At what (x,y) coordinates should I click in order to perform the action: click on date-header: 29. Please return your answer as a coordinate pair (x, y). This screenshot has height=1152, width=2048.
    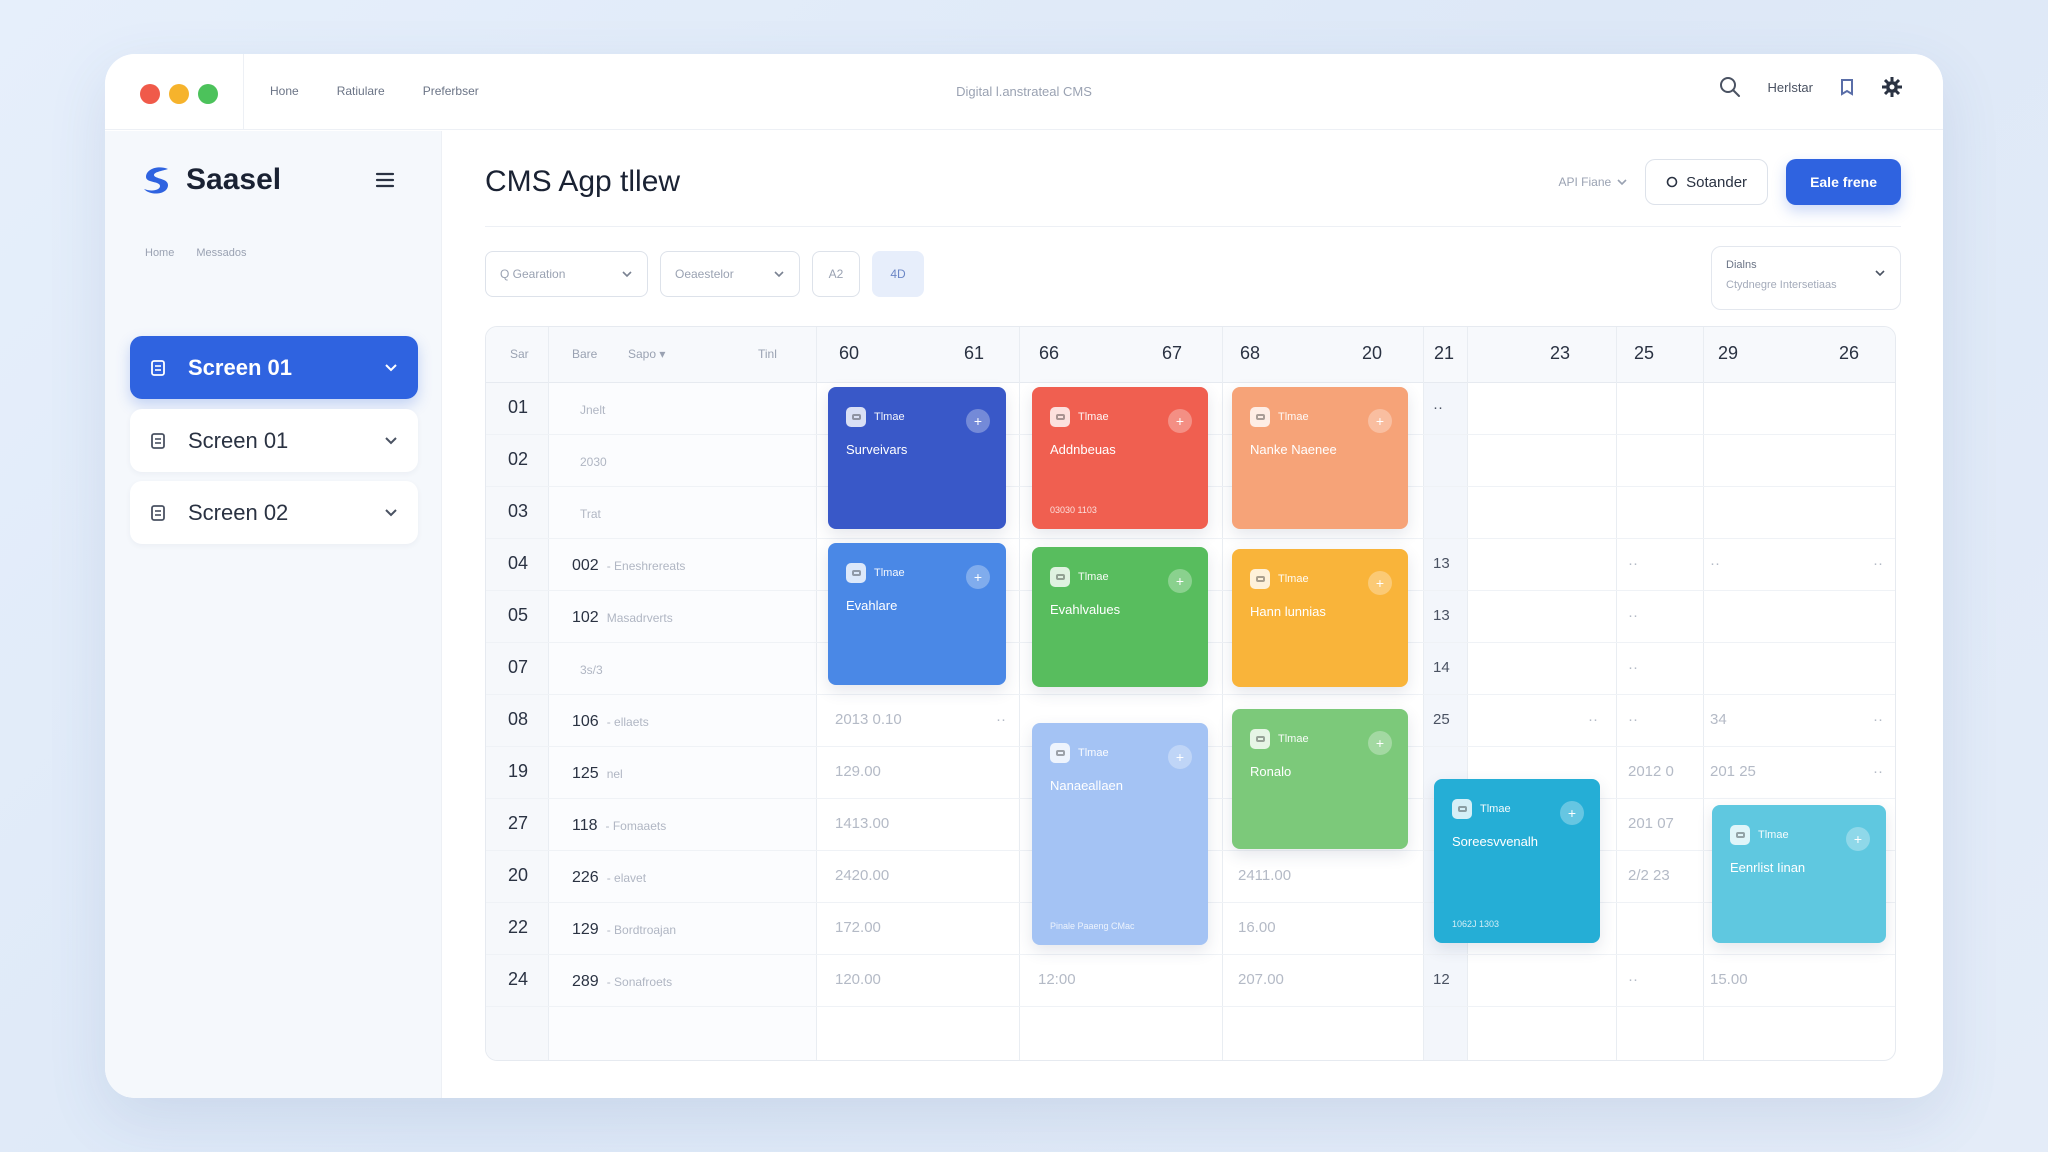
    Looking at the image, I should click on (1728, 353).